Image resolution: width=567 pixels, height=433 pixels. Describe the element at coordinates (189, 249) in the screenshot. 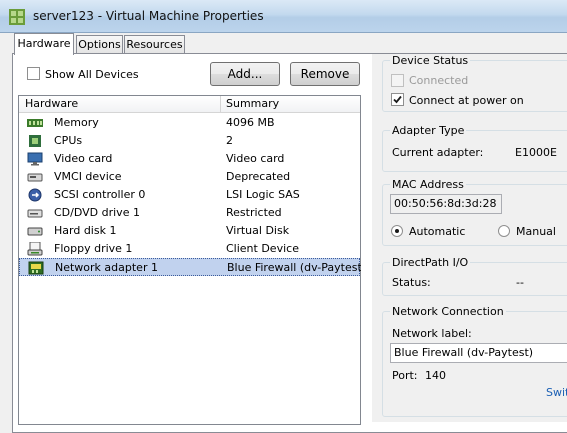

I see `hardware-row-floppy-drive: Floppy drive 1 Client Device` at that location.